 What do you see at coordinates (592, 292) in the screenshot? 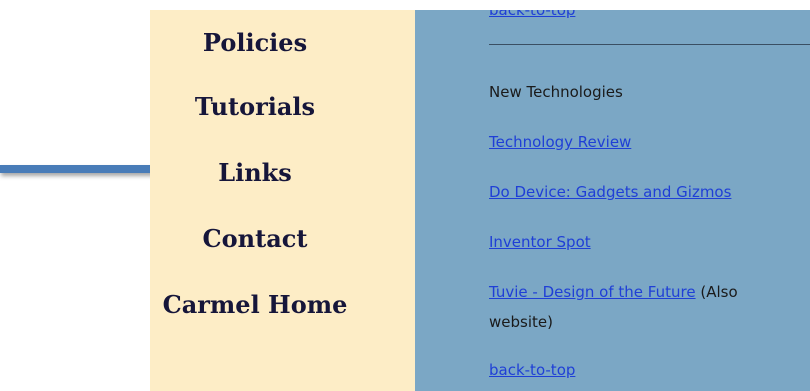
I see `link-tuvie: Tuvie - Design of the Future` at bounding box center [592, 292].